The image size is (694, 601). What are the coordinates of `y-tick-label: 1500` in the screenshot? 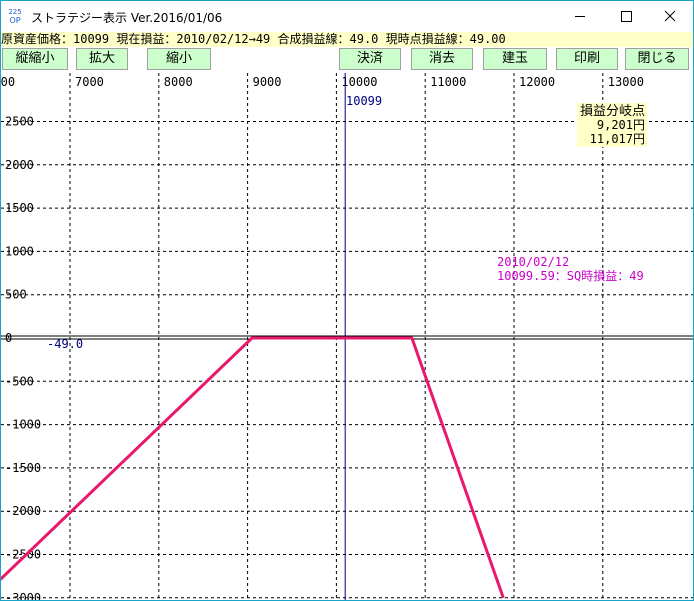 It's located at (19, 208).